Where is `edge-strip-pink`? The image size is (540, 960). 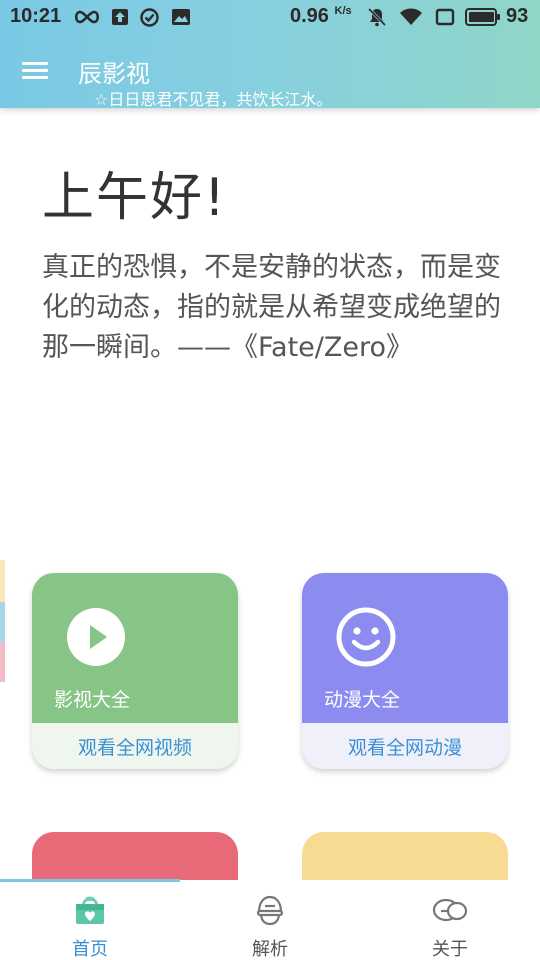 edge-strip-pink is located at coordinates (2, 662).